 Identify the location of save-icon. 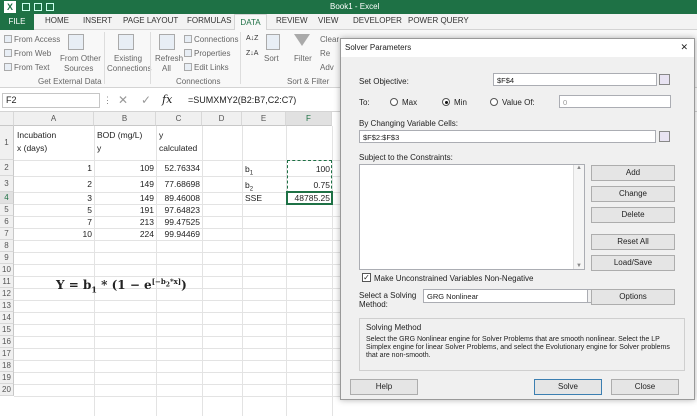
(26, 7).